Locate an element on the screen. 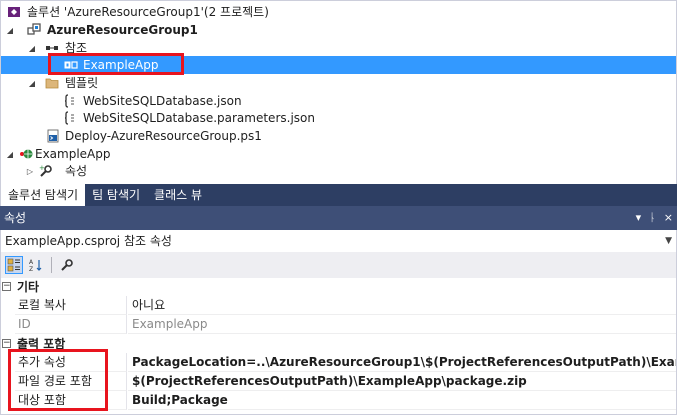 This screenshot has height=415, width=677. sort-alphabetical-icon: AZ is located at coordinates (35, 265).